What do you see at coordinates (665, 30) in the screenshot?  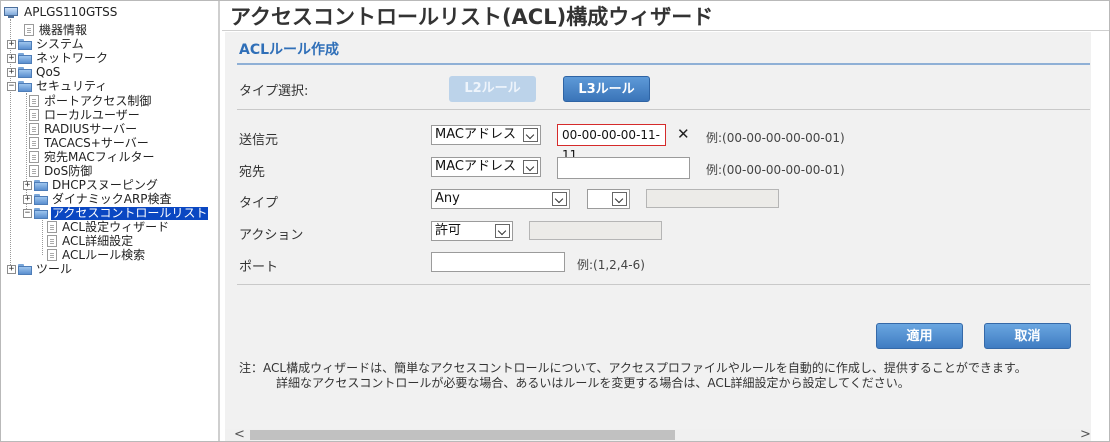 I see `title-divider` at bounding box center [665, 30].